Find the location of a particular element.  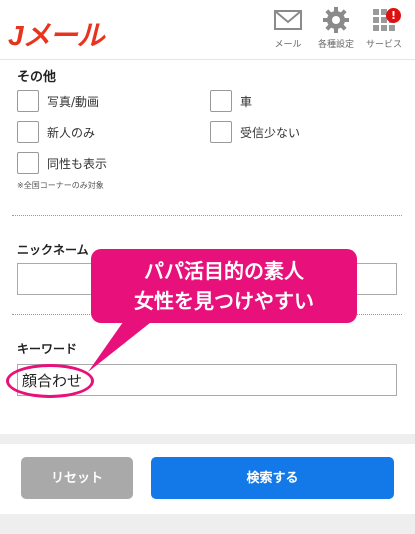

gear-icon is located at coordinates (336, 20).